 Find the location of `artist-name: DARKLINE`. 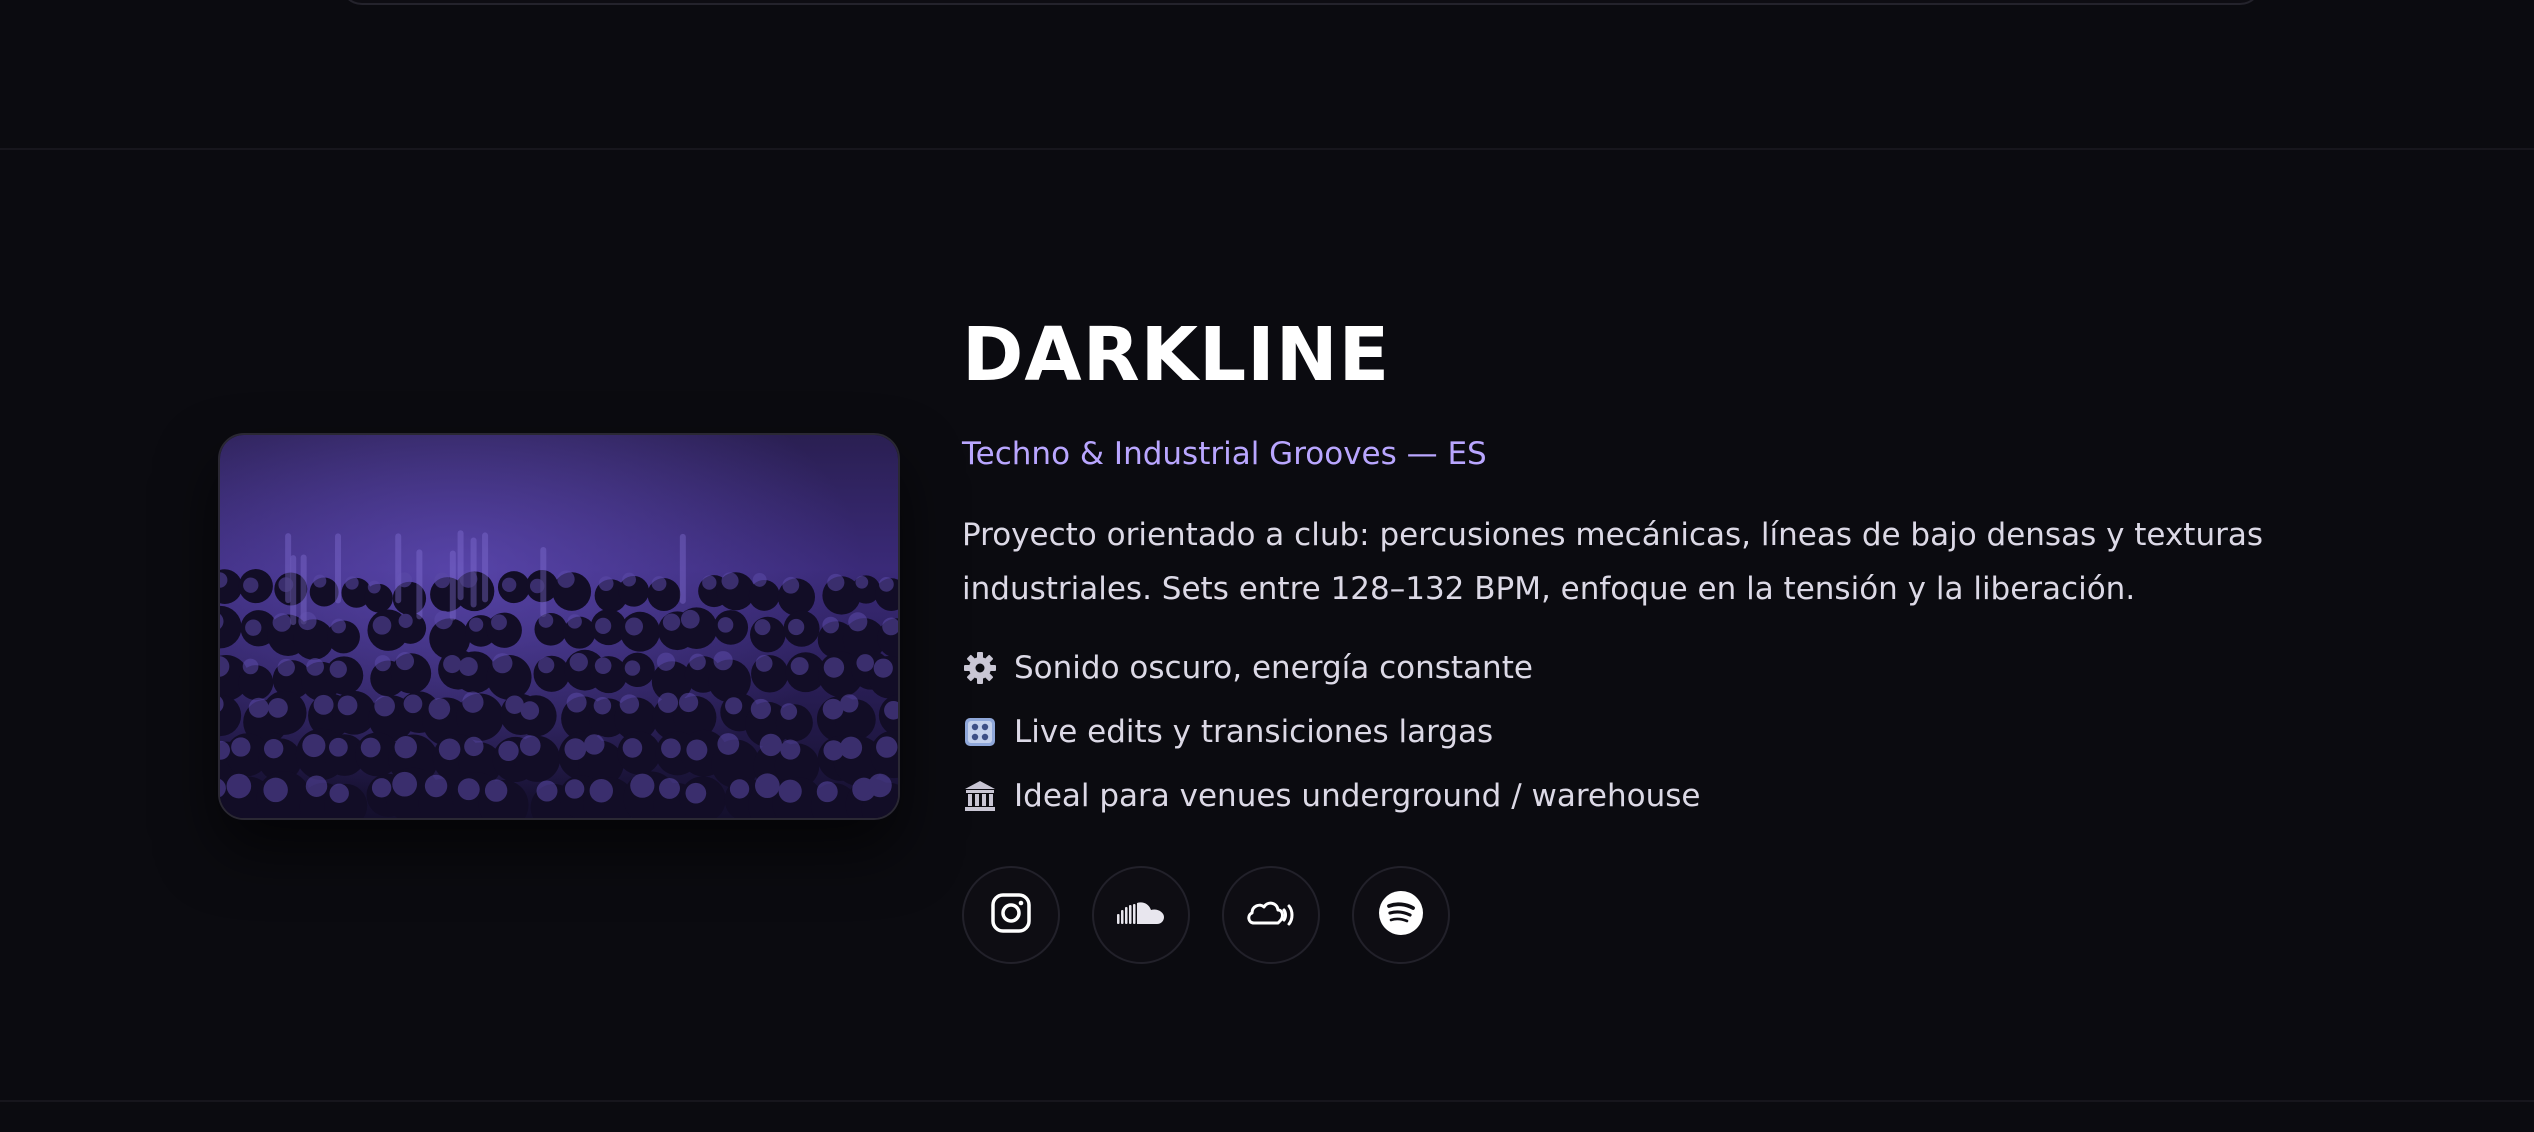

artist-name: DARKLINE is located at coordinates (1176, 355).